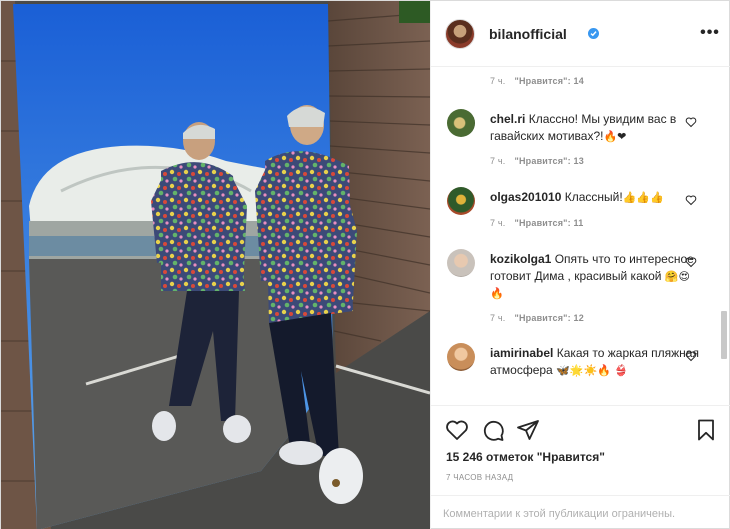 The width and height of the screenshot is (730, 529). Describe the element at coordinates (615, 136) in the screenshot. I see `comment-emoji: 🔥❤` at that location.